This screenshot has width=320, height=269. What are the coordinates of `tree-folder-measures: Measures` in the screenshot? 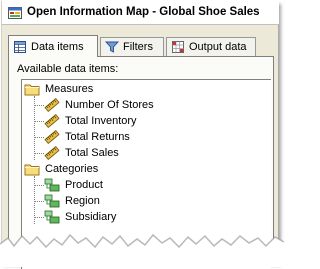 It's located at (58, 89).